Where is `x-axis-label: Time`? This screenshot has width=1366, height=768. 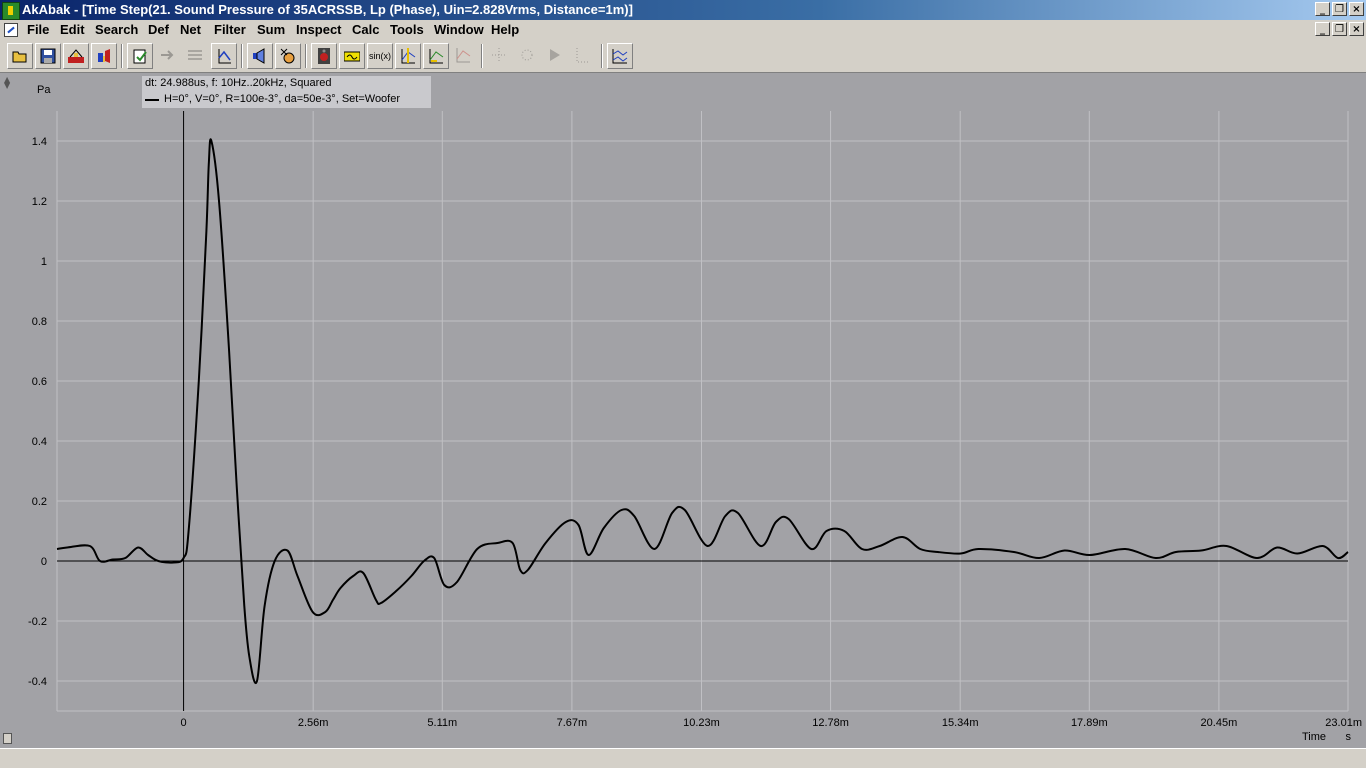
x-axis-label: Time is located at coordinates (1314, 737).